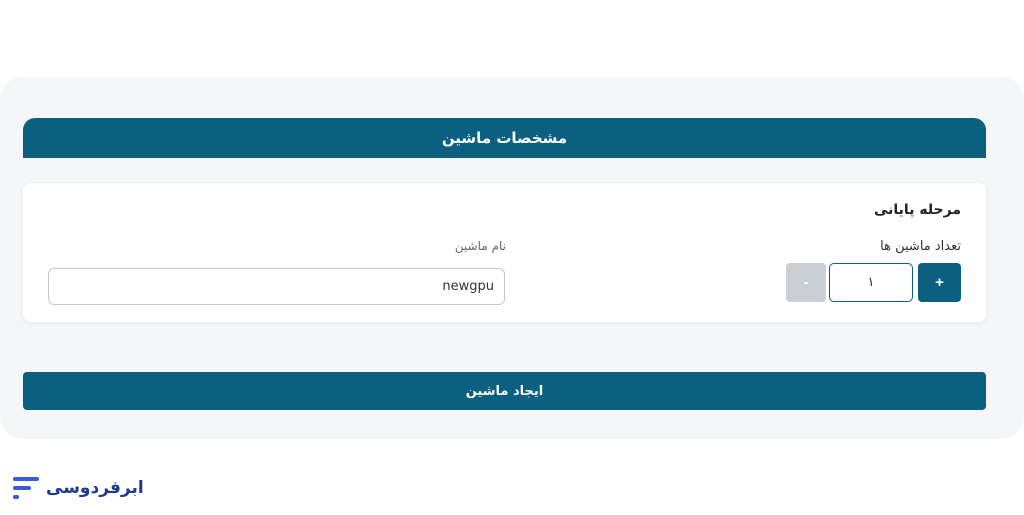 The image size is (1024, 515). I want to click on logo-icon, so click(26, 488).